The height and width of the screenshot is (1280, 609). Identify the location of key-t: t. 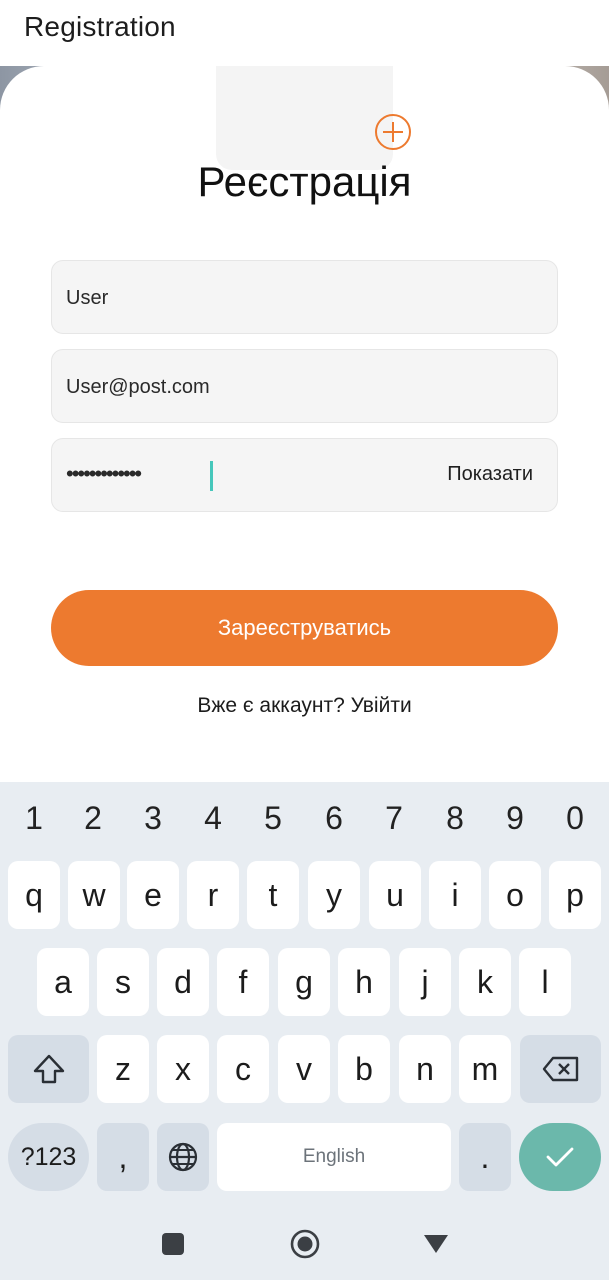
(273, 895).